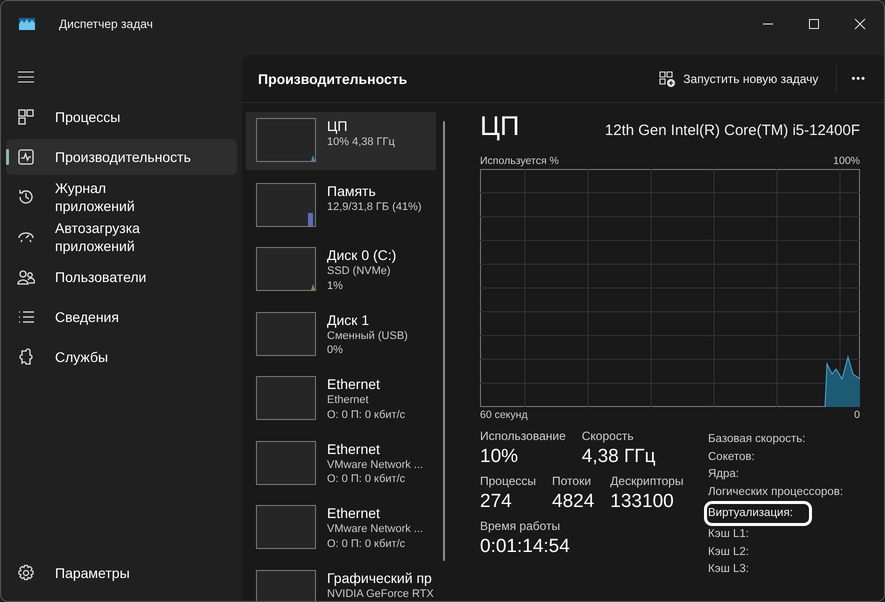 The width and height of the screenshot is (885, 602). Describe the element at coordinates (667, 78) in the screenshot. I see `new-task-icon` at that location.